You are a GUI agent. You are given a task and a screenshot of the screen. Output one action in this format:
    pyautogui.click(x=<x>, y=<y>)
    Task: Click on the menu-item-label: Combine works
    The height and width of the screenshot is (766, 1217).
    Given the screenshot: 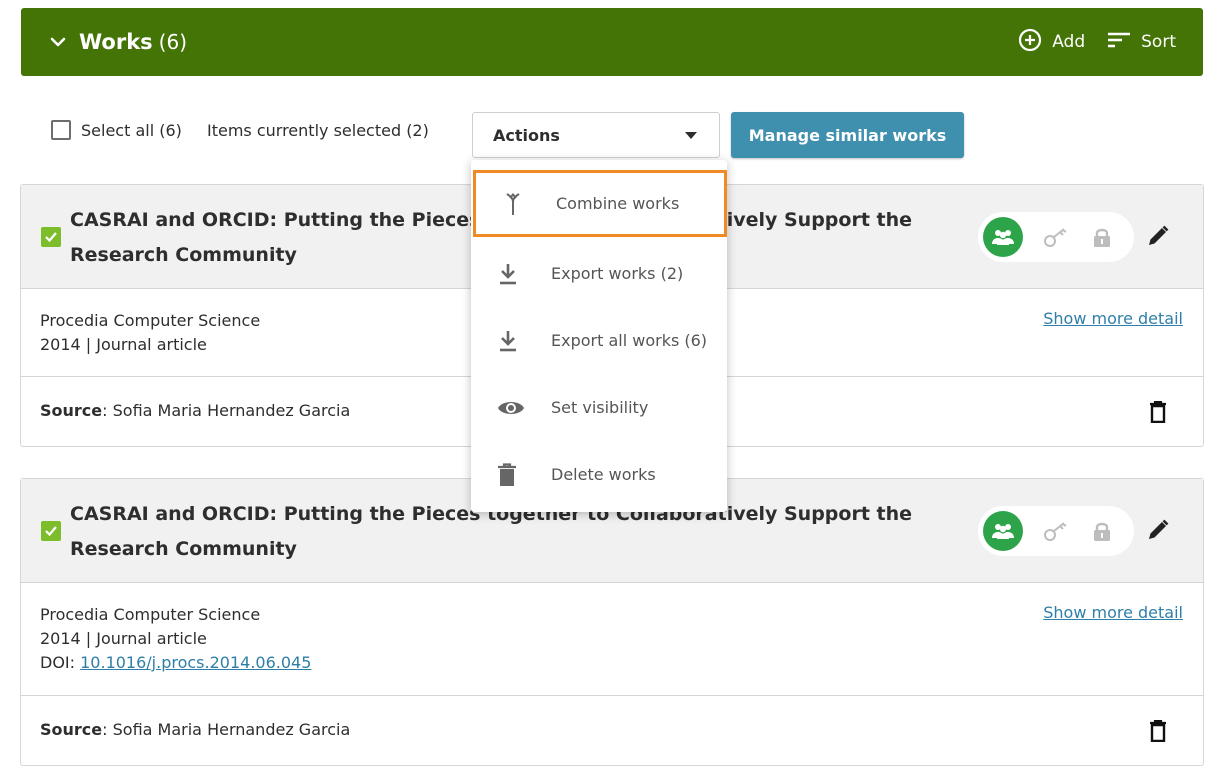 What is the action you would take?
    pyautogui.click(x=618, y=203)
    